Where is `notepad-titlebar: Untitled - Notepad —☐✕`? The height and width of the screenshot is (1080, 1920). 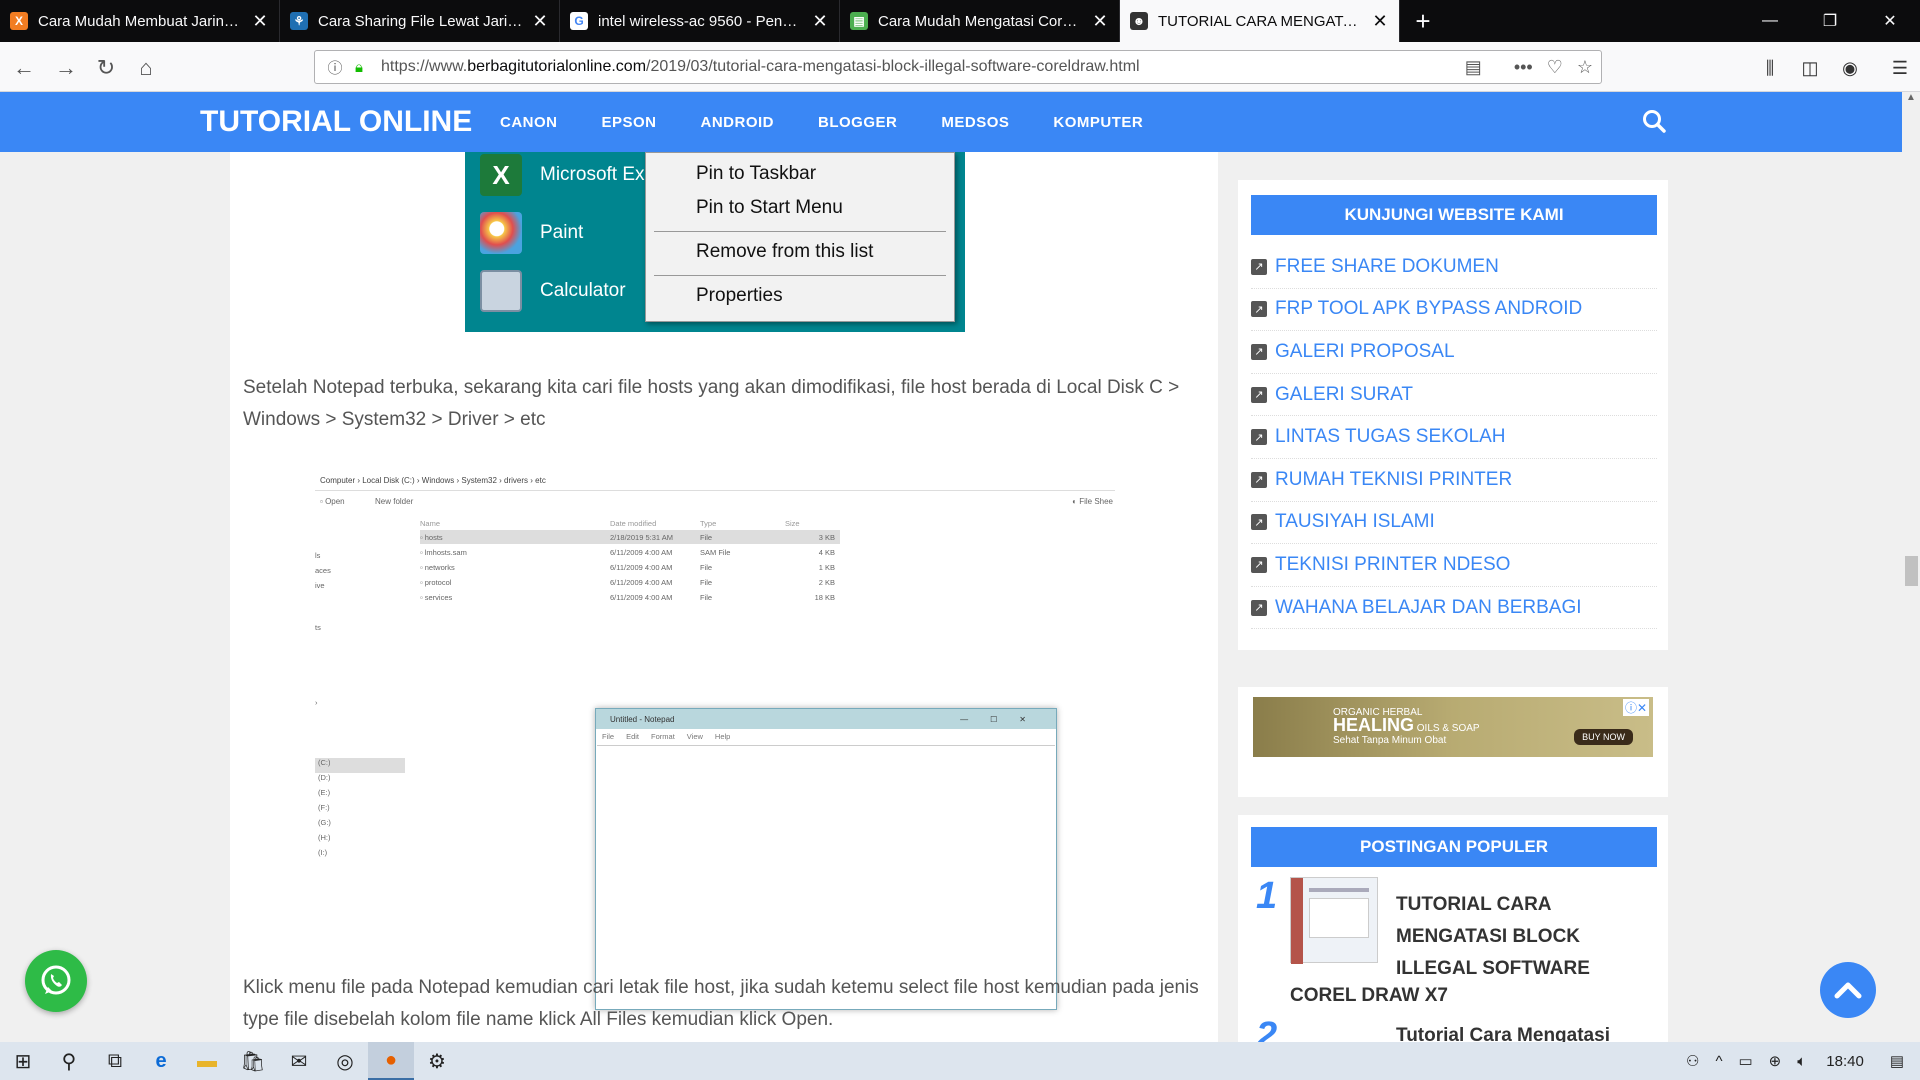 notepad-titlebar: Untitled - Notepad —☐✕ is located at coordinates (826, 719).